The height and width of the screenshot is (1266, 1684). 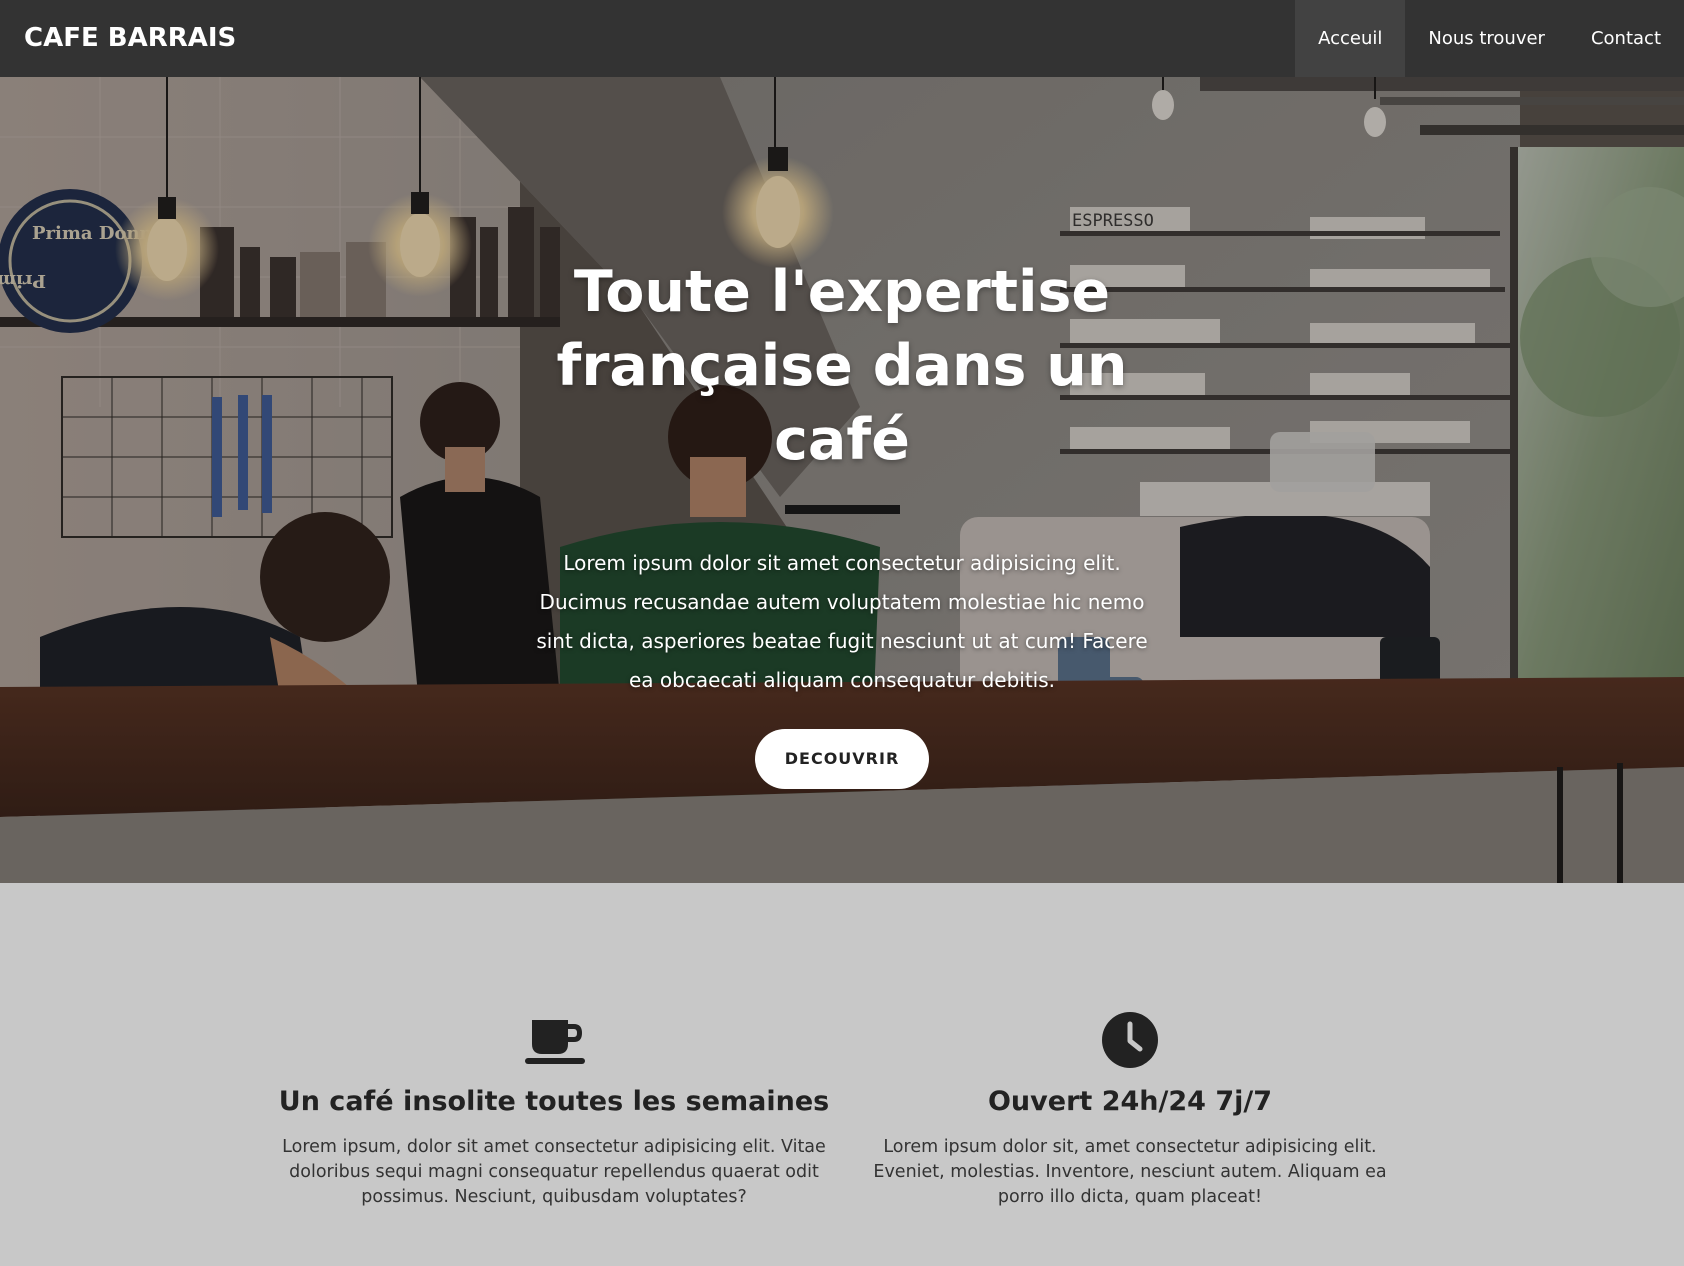 What do you see at coordinates (555, 1042) in the screenshot?
I see `coffee-cup-icon` at bounding box center [555, 1042].